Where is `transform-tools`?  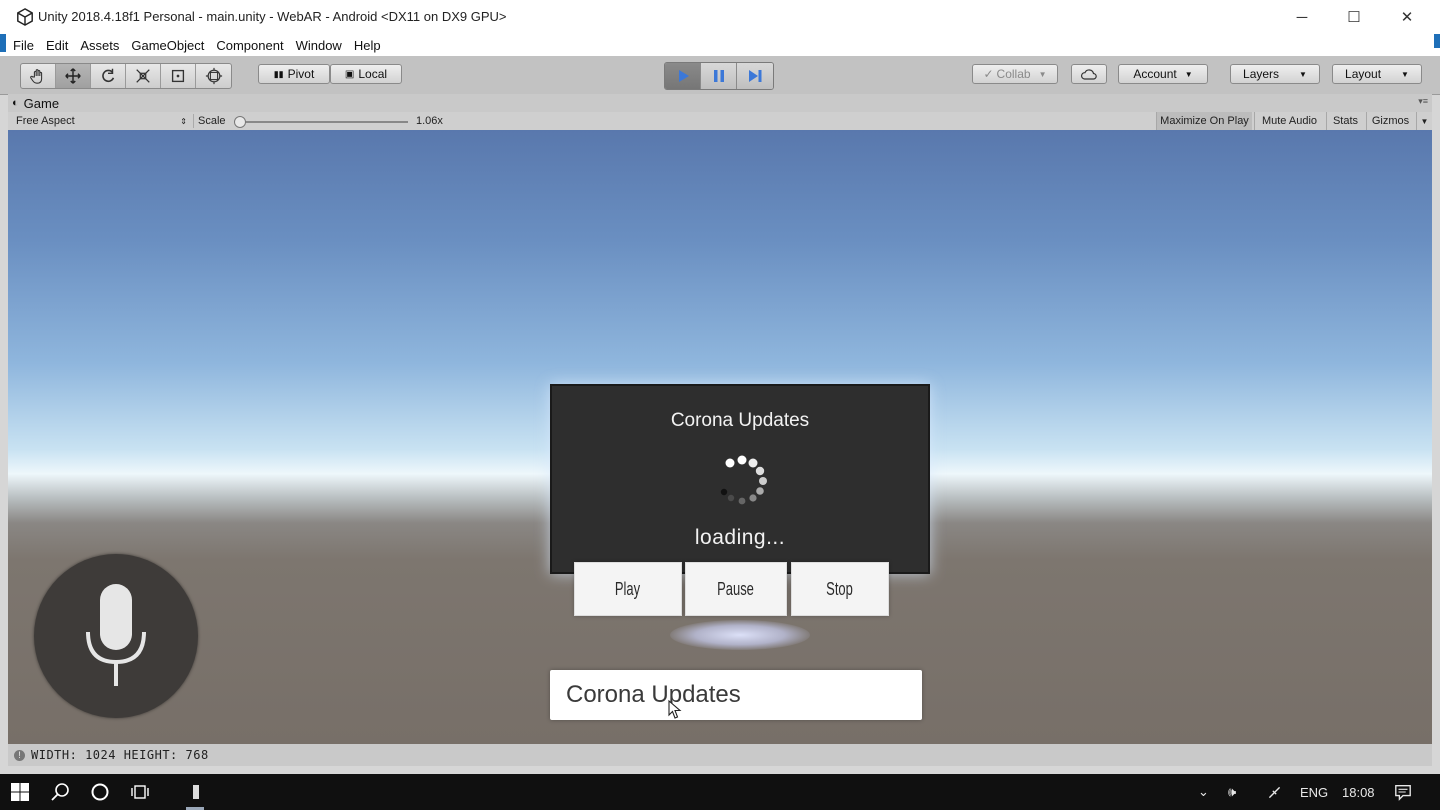
transform-tools is located at coordinates (126, 76).